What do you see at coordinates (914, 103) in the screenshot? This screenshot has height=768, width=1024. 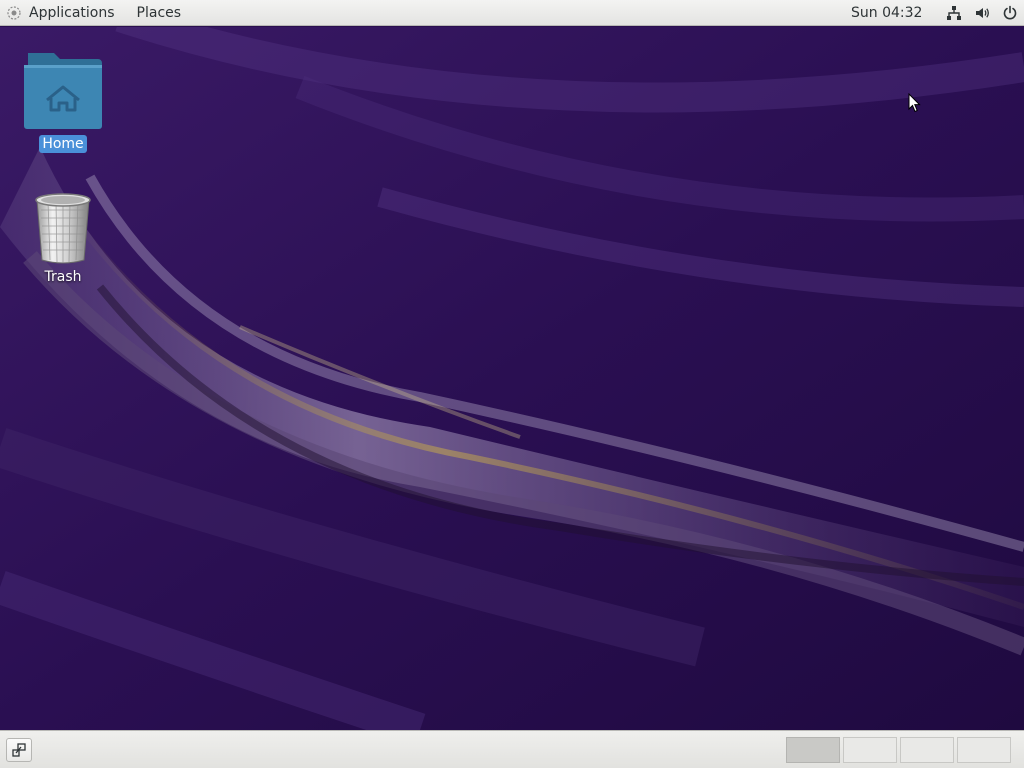 I see `mouse-cursor-icon` at bounding box center [914, 103].